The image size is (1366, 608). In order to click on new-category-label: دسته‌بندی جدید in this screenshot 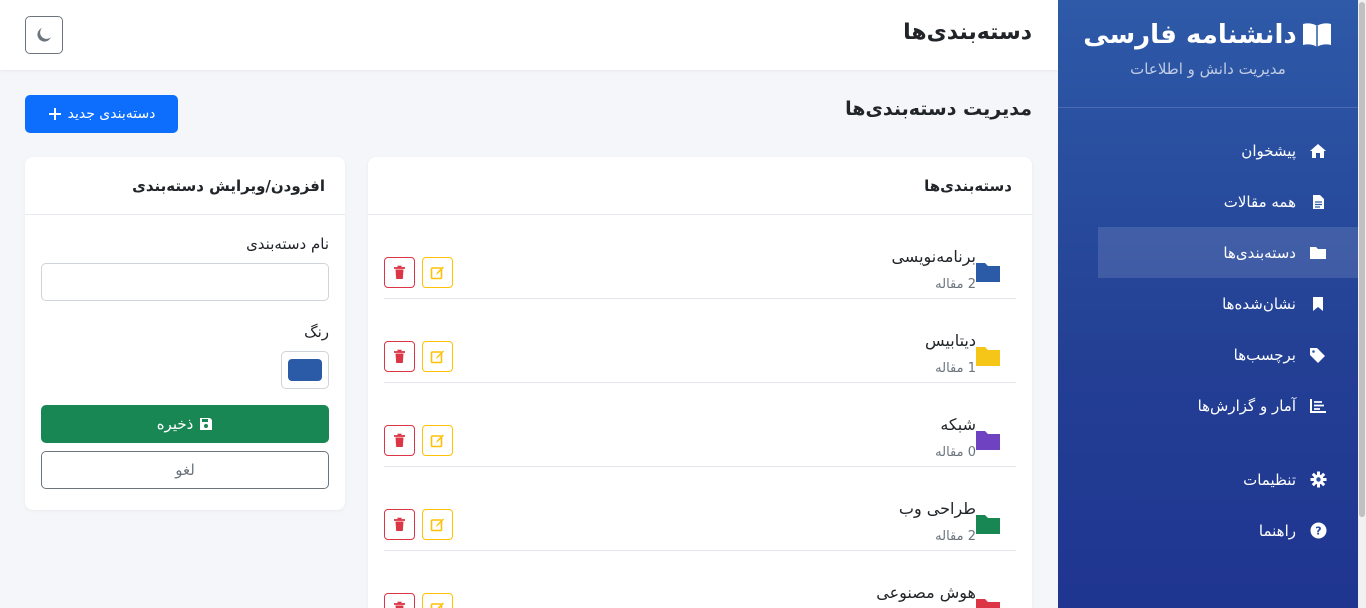, I will do `click(111, 114)`.